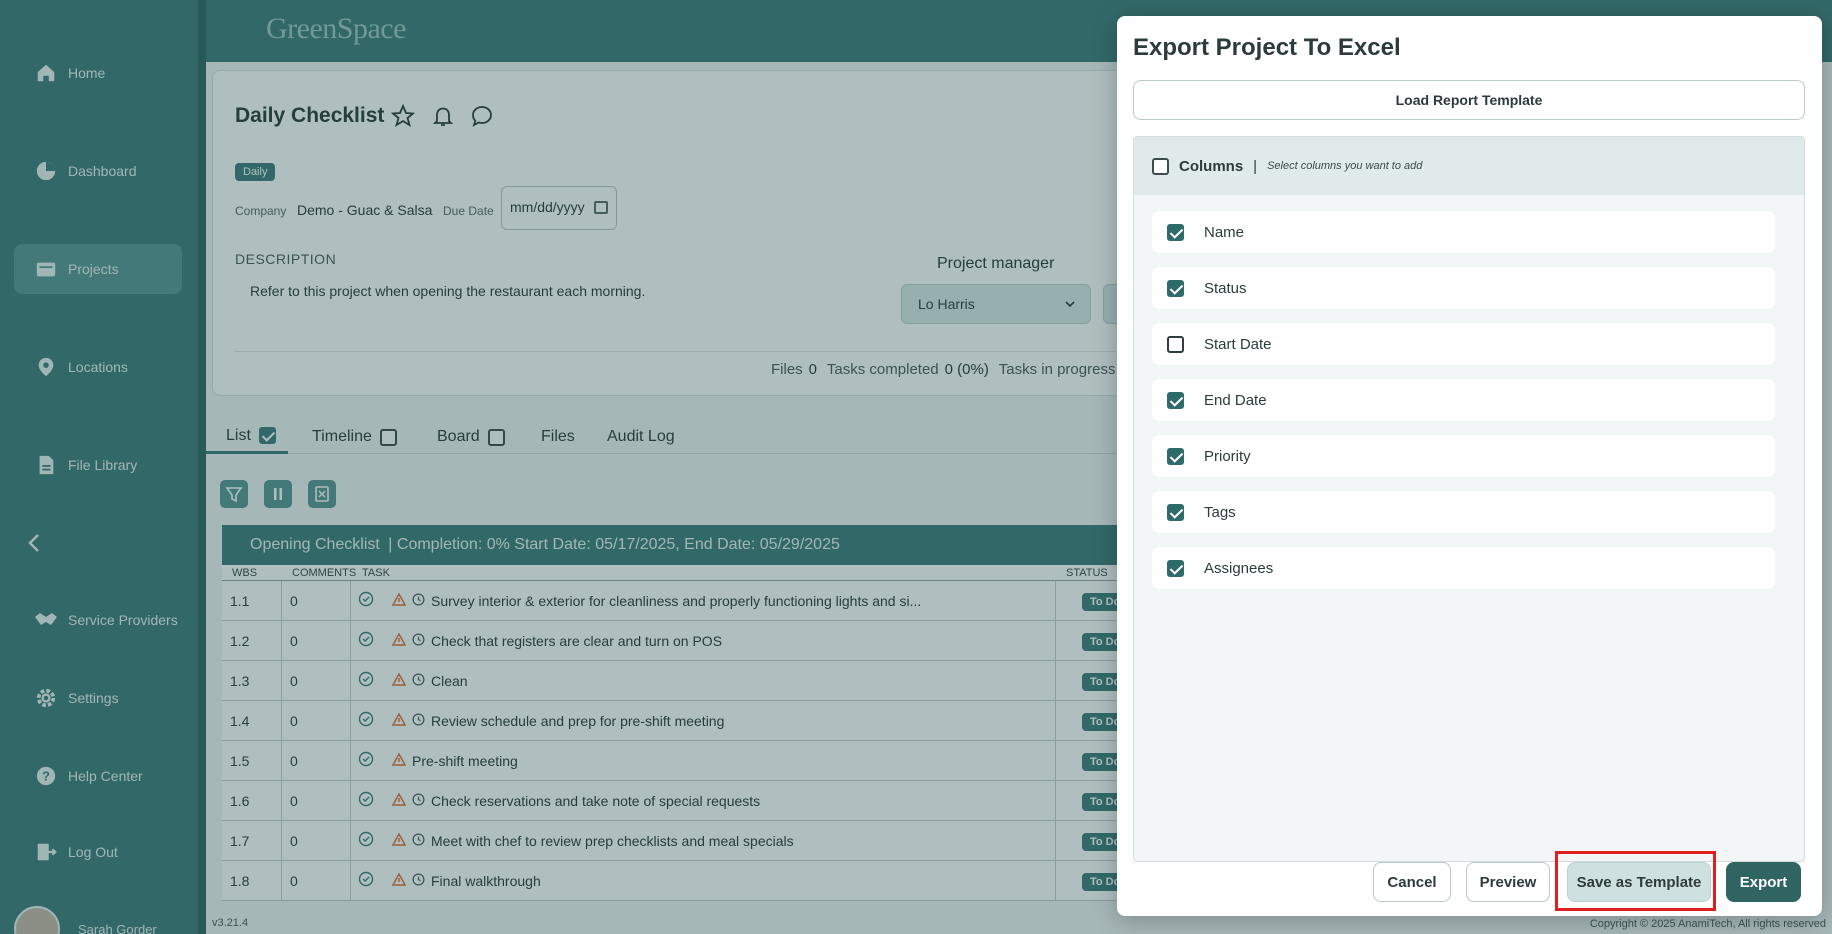 The width and height of the screenshot is (1832, 934). What do you see at coordinates (1463, 344) in the screenshot?
I see `column-option: Start Date` at bounding box center [1463, 344].